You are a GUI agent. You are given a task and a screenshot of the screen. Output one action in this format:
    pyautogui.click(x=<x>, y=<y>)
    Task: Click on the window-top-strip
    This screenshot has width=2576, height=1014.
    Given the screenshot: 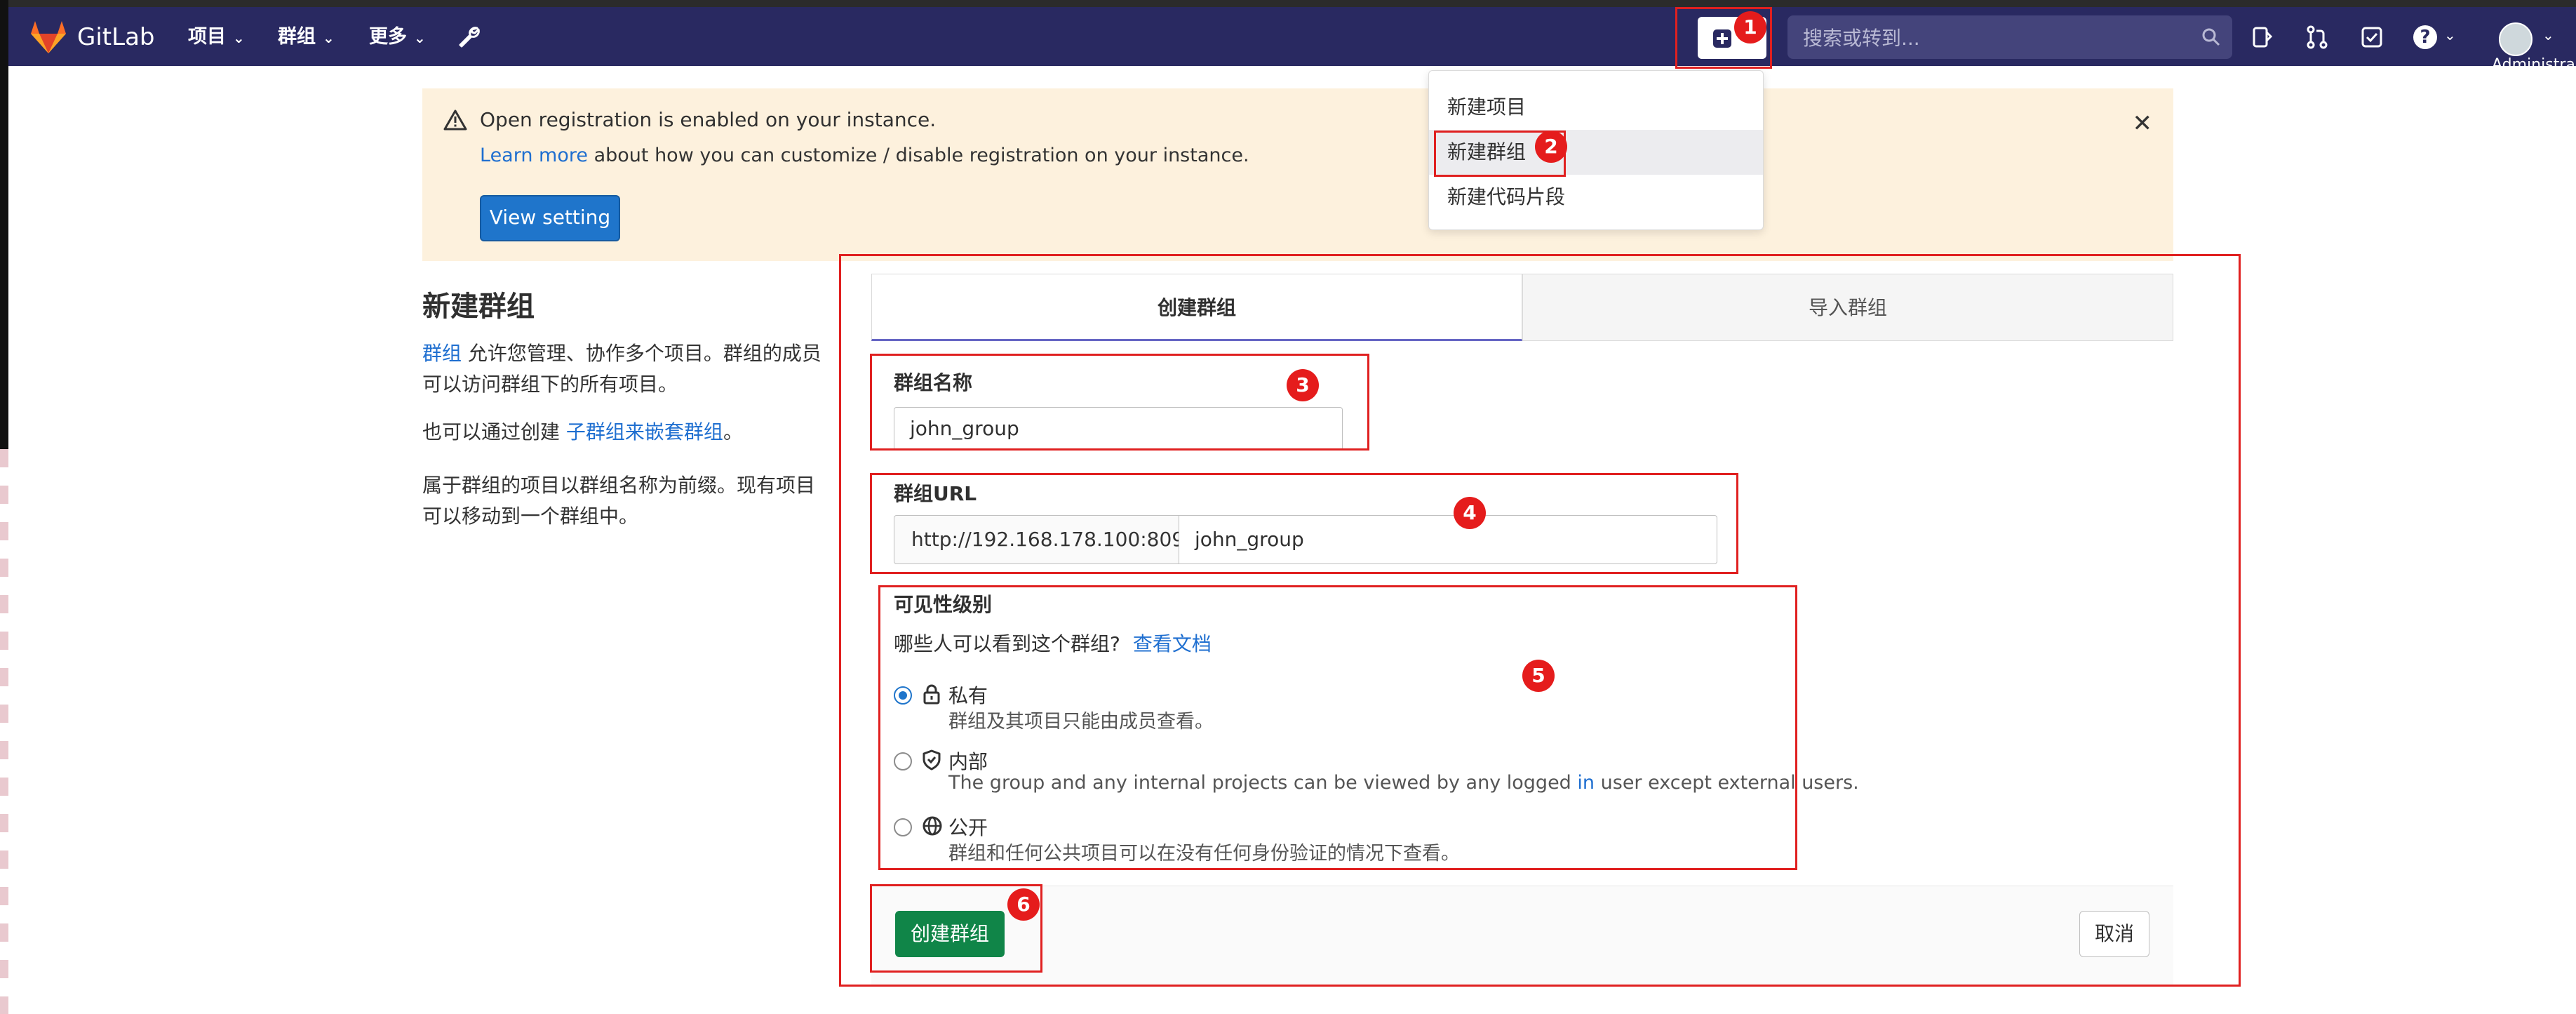 What is the action you would take?
    pyautogui.click(x=1288, y=4)
    